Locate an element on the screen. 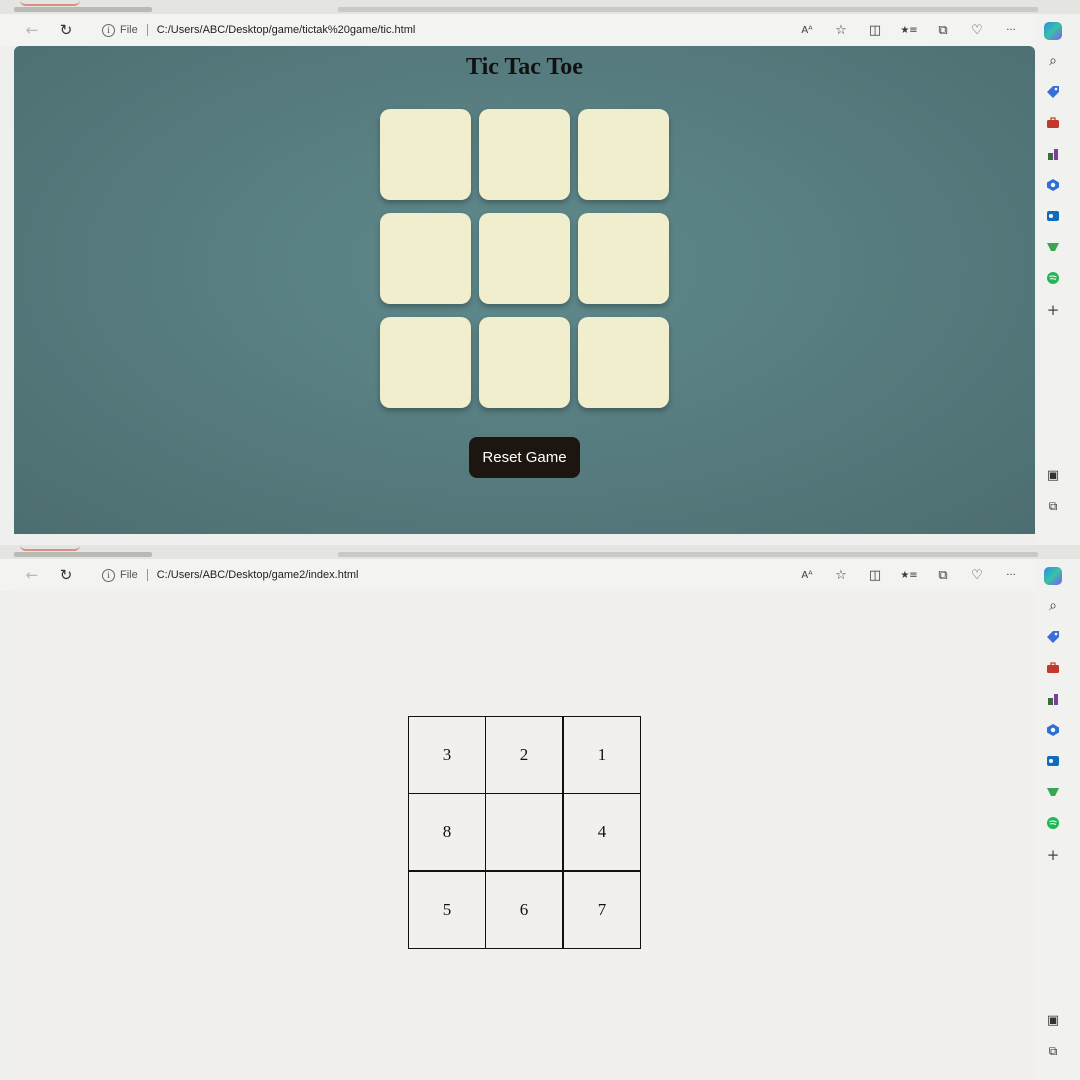  url-path: C:/Users/ABC/Desktop/game2/index.html is located at coordinates (258, 575).